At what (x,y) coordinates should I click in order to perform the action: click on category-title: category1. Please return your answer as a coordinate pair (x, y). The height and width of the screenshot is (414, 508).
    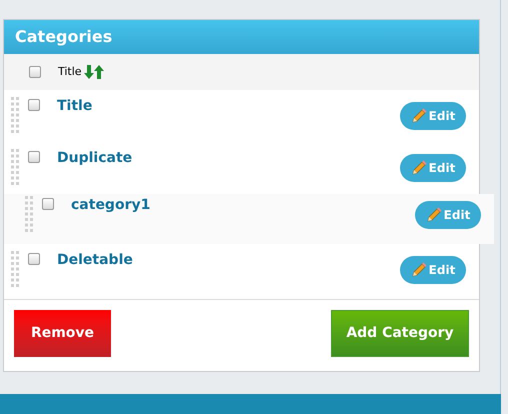
    Looking at the image, I should click on (110, 205).